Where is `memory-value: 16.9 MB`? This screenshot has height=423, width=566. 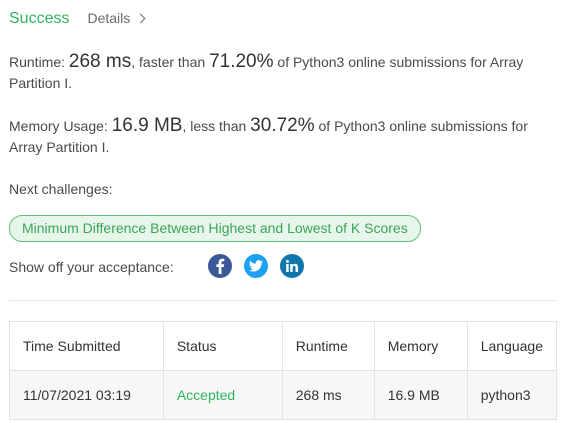
memory-value: 16.9 MB is located at coordinates (147, 125).